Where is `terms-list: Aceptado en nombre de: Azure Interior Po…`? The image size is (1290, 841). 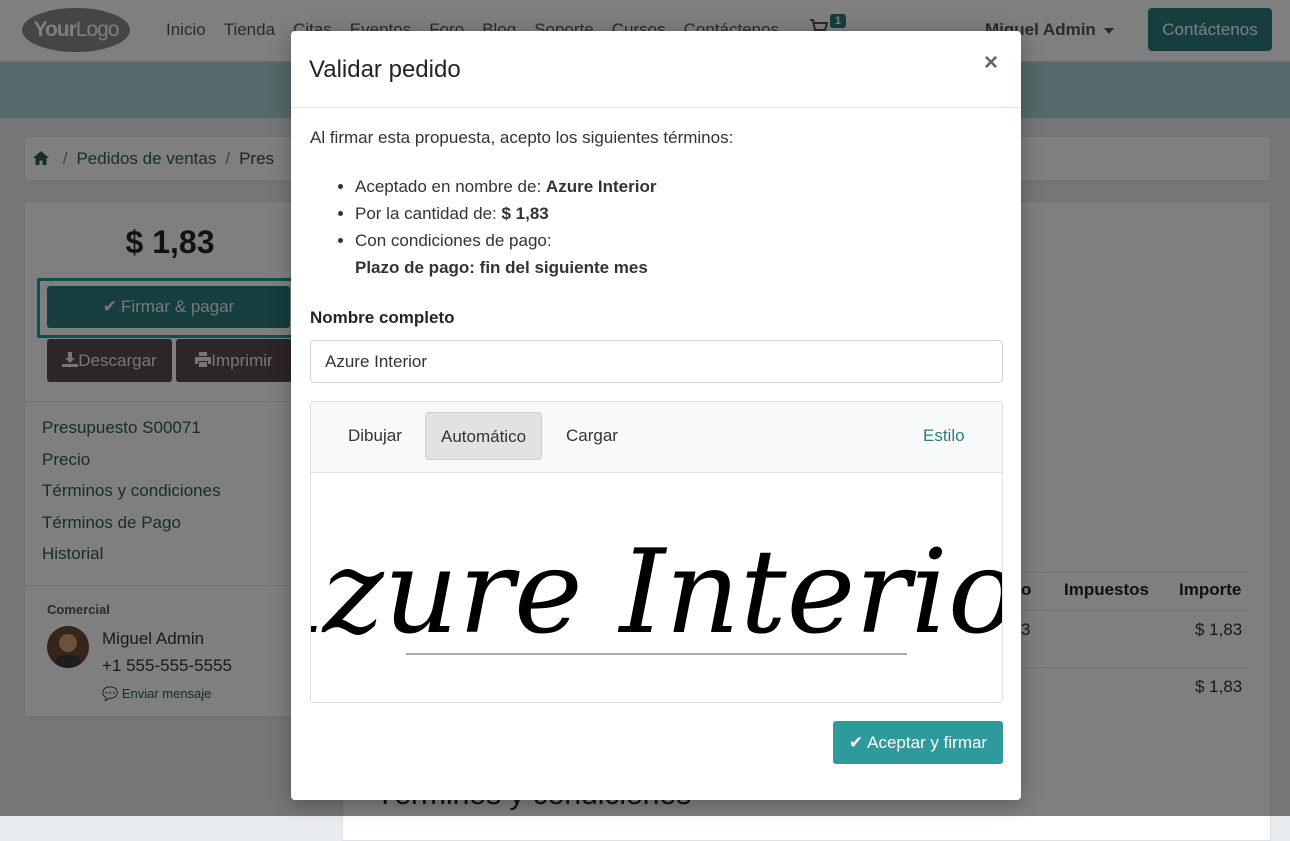
terms-list: Aceptado en nombre de: Azure Interior Po… is located at coordinates (496, 227).